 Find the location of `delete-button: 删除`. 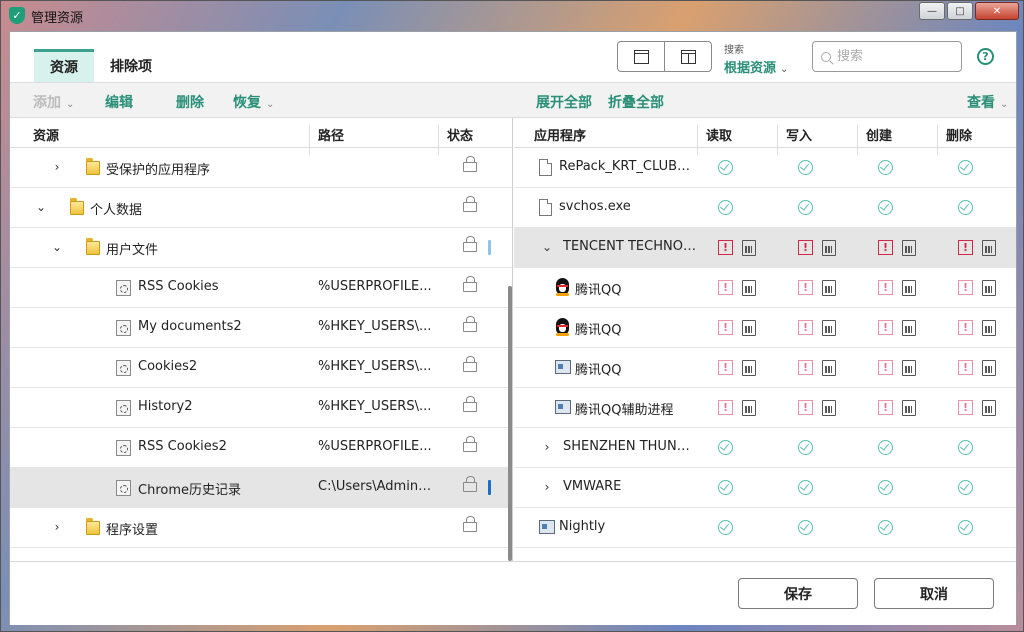

delete-button: 删除 is located at coordinates (190, 102).